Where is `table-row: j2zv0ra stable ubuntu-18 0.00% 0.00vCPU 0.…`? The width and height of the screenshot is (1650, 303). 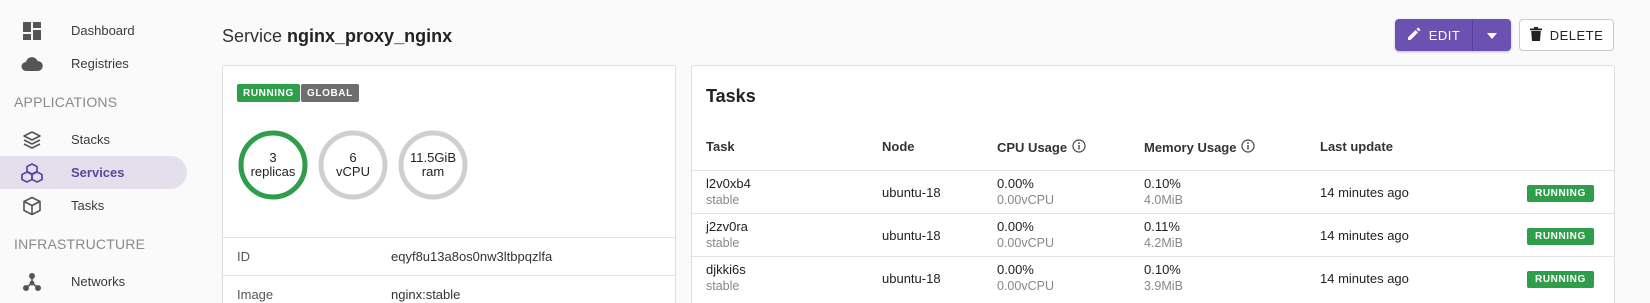
table-row: j2zv0ra stable ubuntu-18 0.00% 0.00vCPU 0.… is located at coordinates (1153, 234).